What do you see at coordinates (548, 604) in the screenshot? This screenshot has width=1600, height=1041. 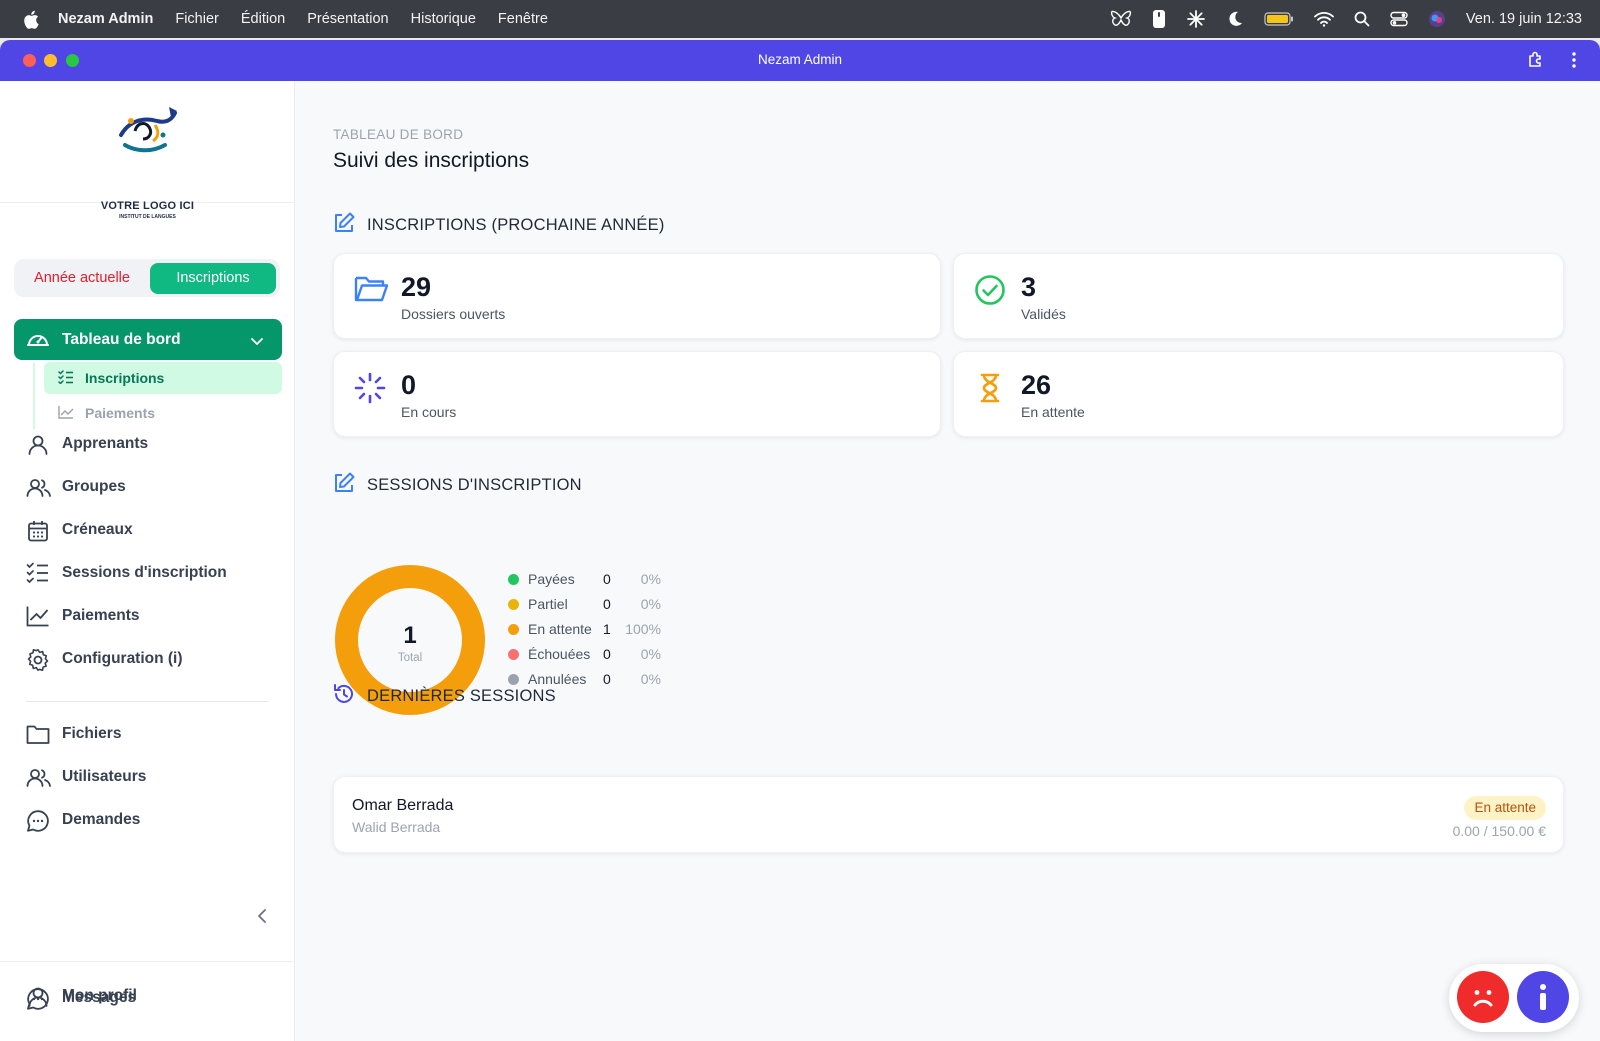 I see `legend-name: Partiel` at bounding box center [548, 604].